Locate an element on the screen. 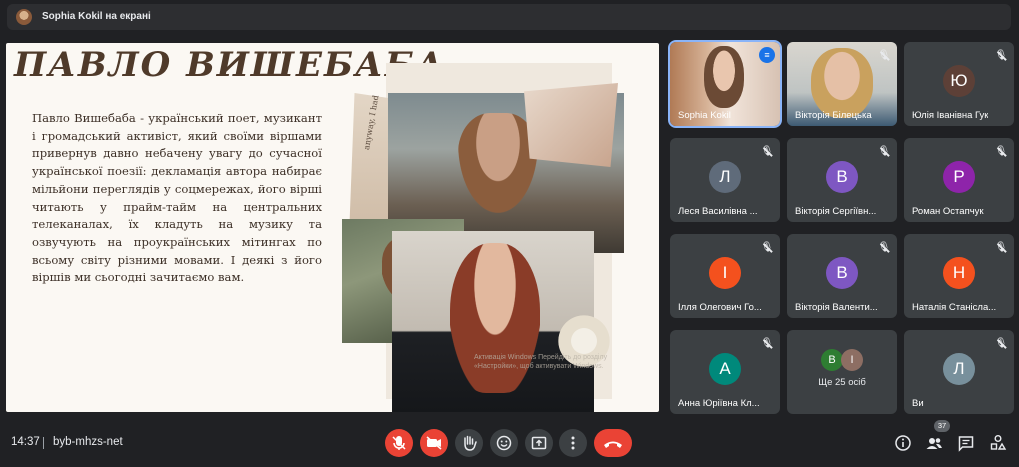 The image size is (1019, 467). mic-off-icon is located at coordinates (399, 443).